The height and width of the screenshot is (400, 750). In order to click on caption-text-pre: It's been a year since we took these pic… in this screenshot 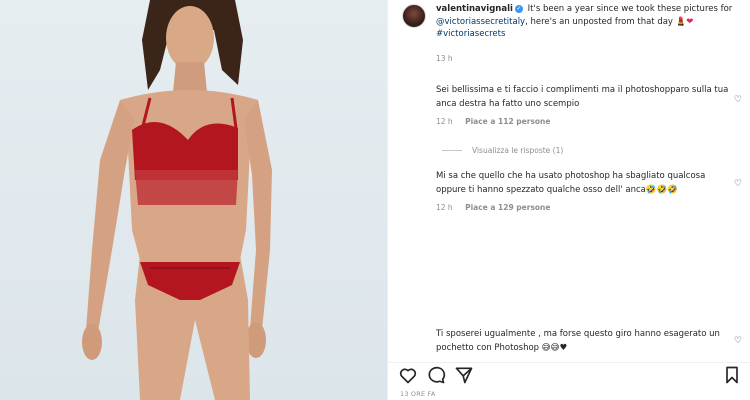, I will do `click(628, 9)`.